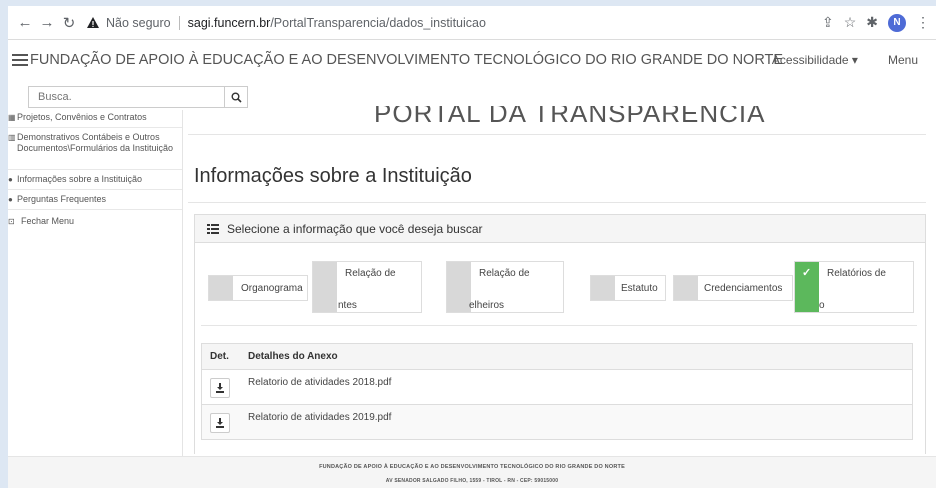 The width and height of the screenshot is (936, 488). I want to click on sidebar-item-projetos: ▦ Projetos, Convênios e Contratos, so click(95, 119).